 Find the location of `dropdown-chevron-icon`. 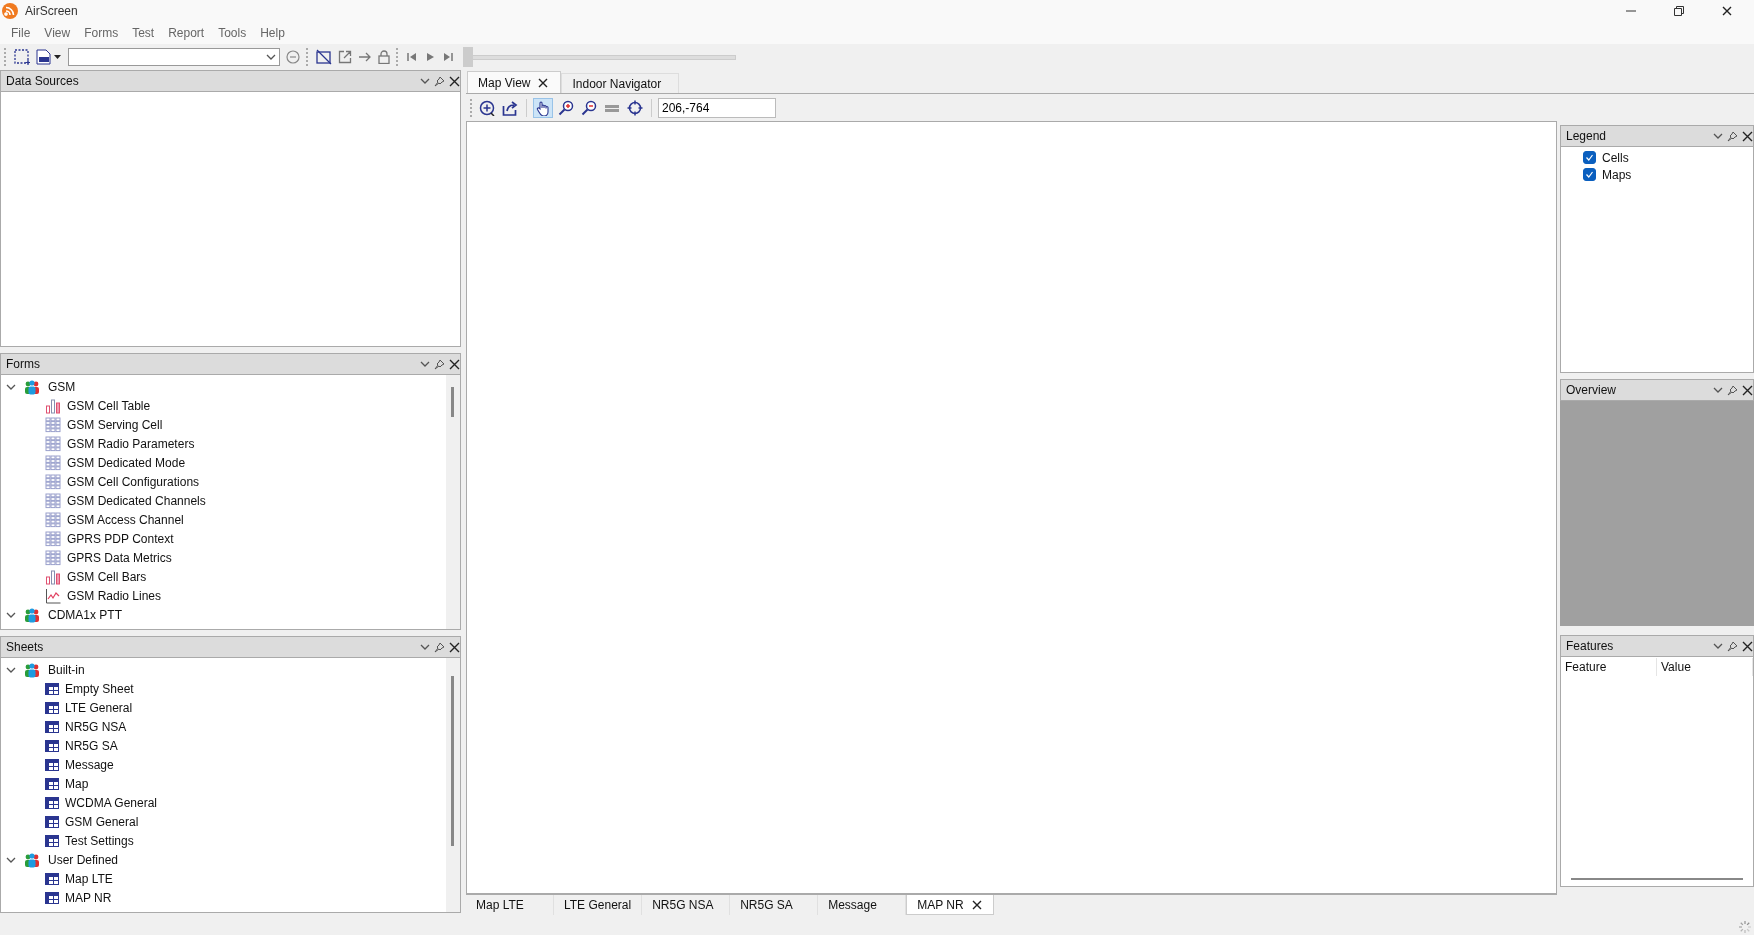

dropdown-chevron-icon is located at coordinates (271, 57).